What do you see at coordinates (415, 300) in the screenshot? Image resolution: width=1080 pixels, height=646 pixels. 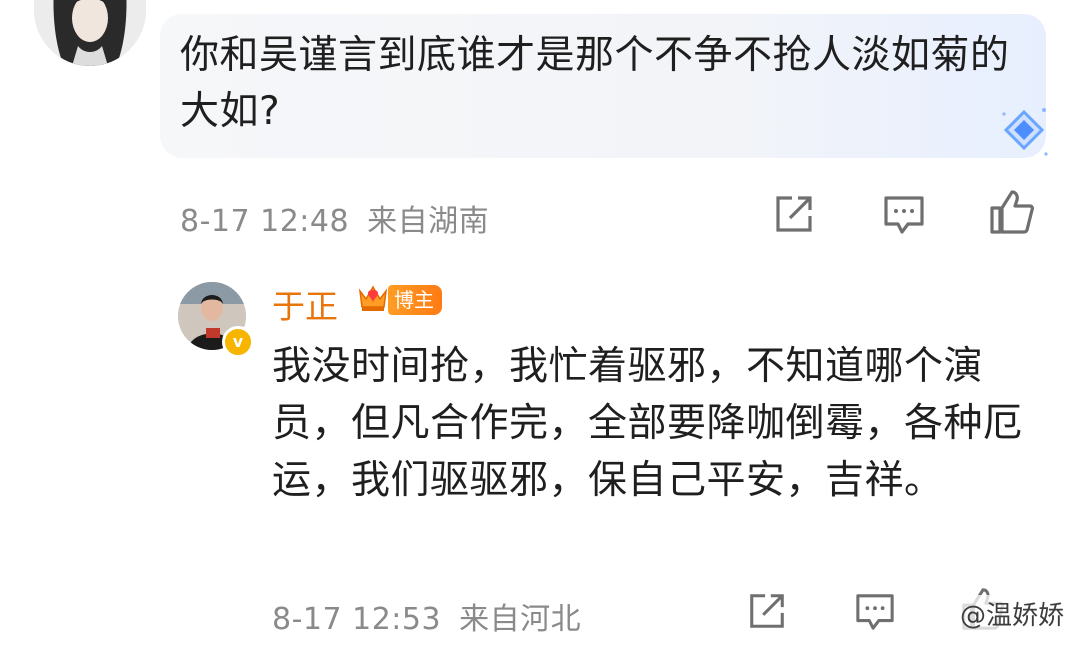 I see `blogger-badge: 博主` at bounding box center [415, 300].